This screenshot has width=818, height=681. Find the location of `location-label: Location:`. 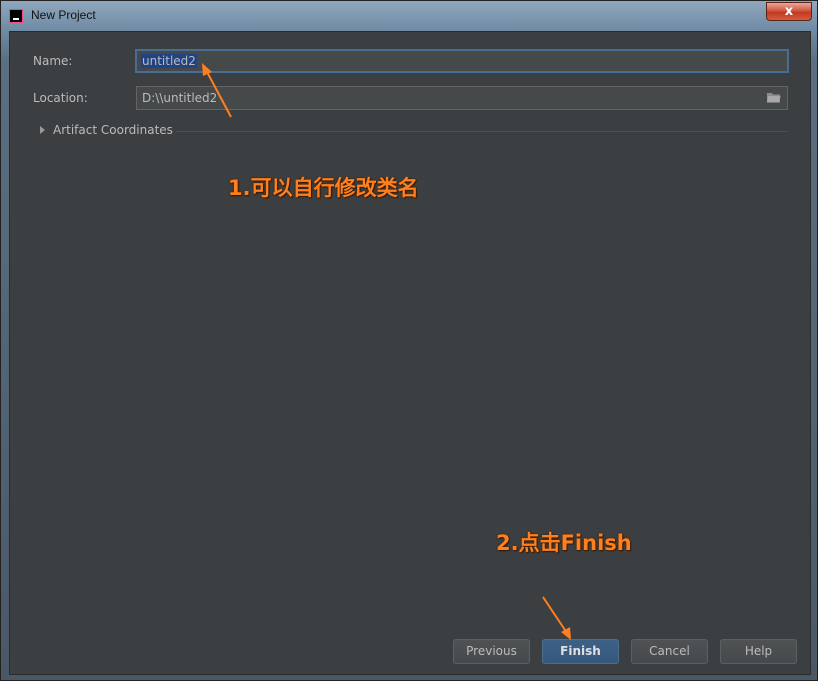

location-label: Location: is located at coordinates (60, 98).